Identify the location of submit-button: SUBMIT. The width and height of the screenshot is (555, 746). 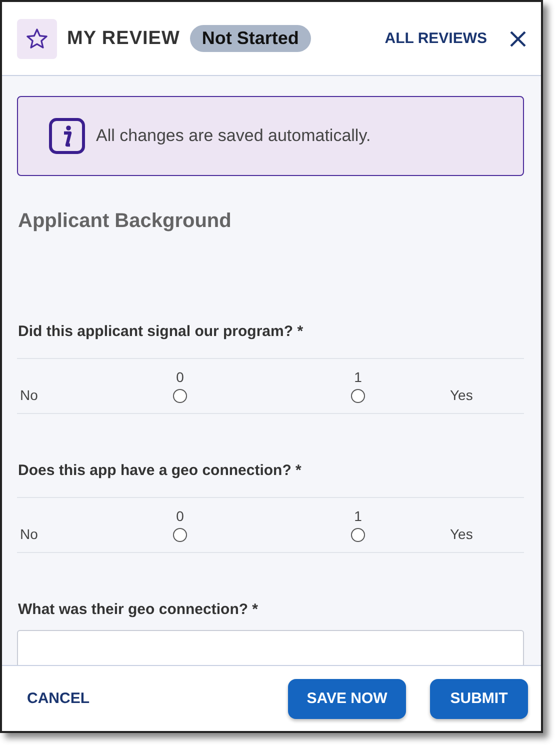
(479, 698).